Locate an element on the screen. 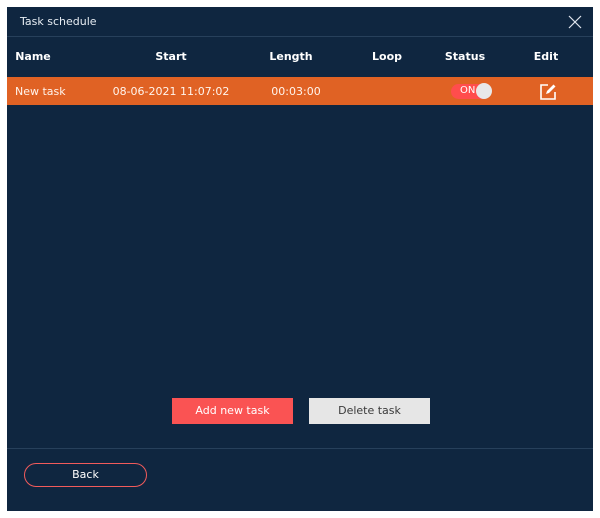 The image size is (600, 518). table-header: Name Start Length Loop Status Edit is located at coordinates (300, 57).